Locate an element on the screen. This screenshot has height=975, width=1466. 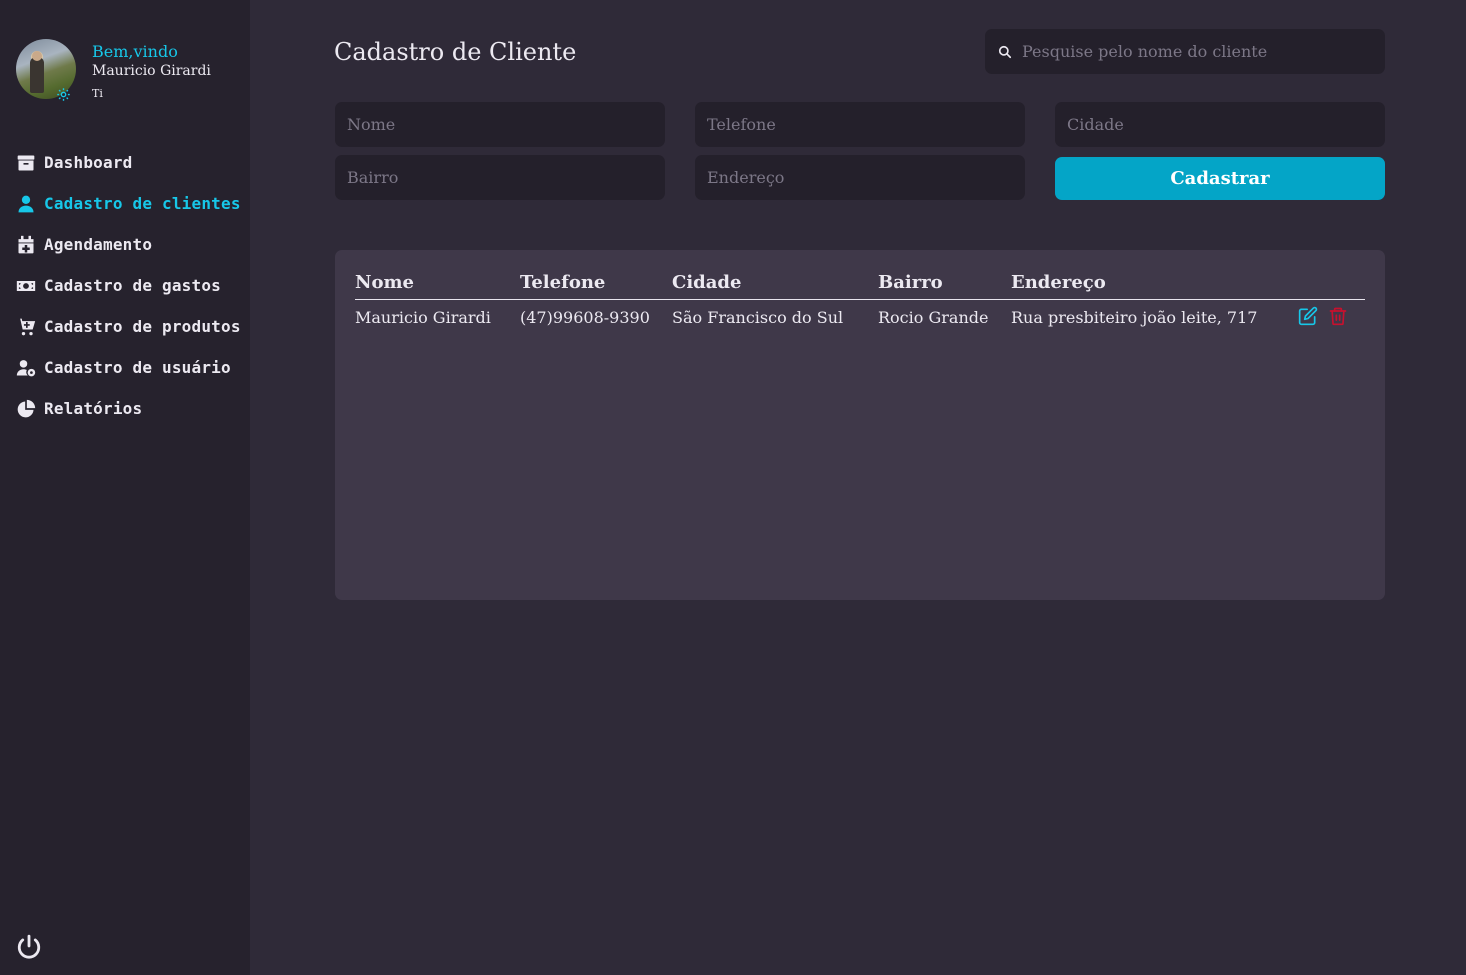
sidebar-item-produtos: Cadastro de produtos is located at coordinates (131, 326).